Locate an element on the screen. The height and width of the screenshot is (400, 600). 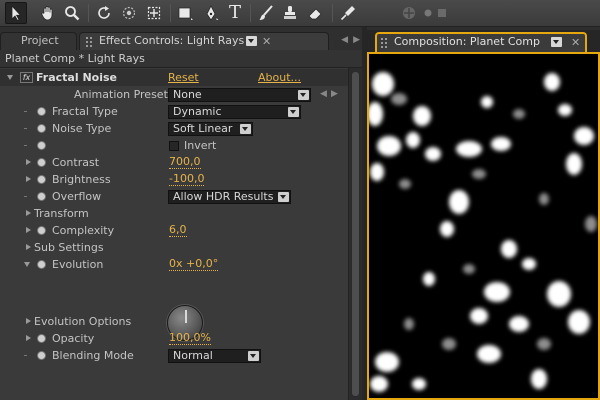
rectangle-tool-icon is located at coordinates (185, 13).